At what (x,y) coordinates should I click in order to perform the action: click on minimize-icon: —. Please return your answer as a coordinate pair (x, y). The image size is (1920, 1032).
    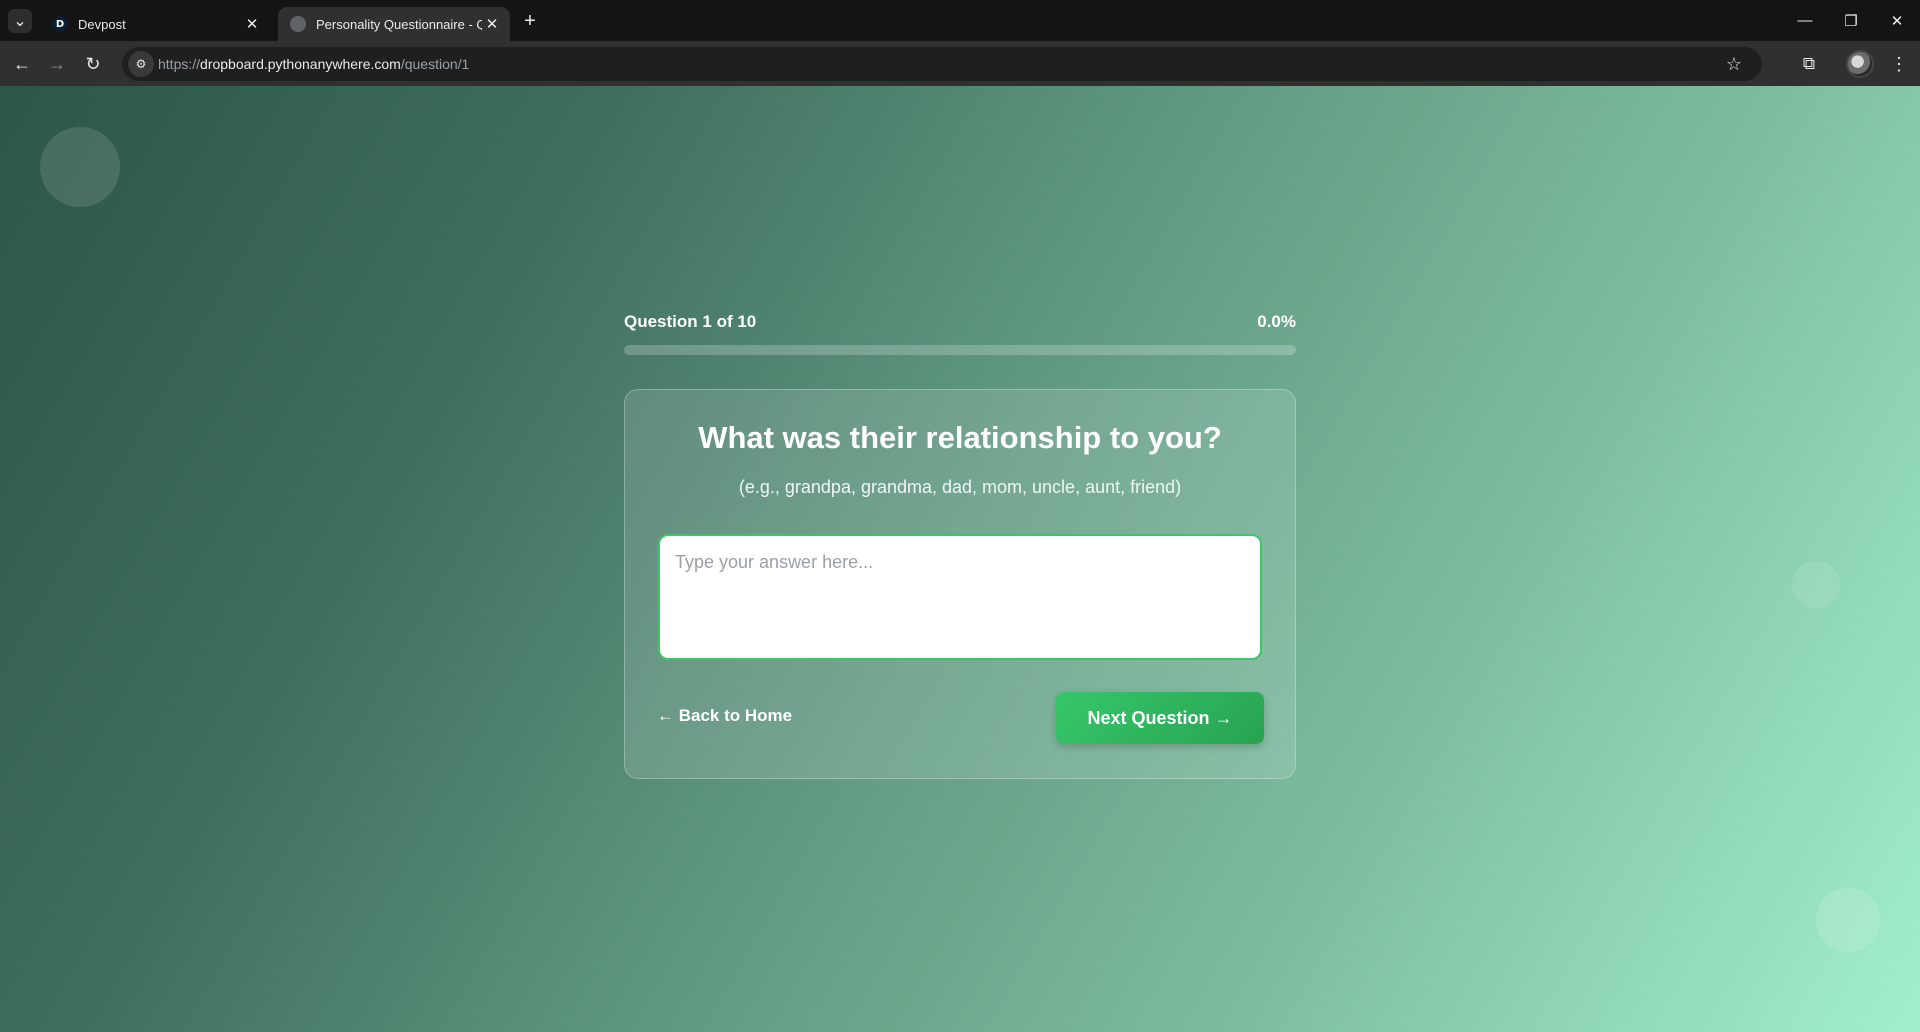
    Looking at the image, I should click on (1805, 20).